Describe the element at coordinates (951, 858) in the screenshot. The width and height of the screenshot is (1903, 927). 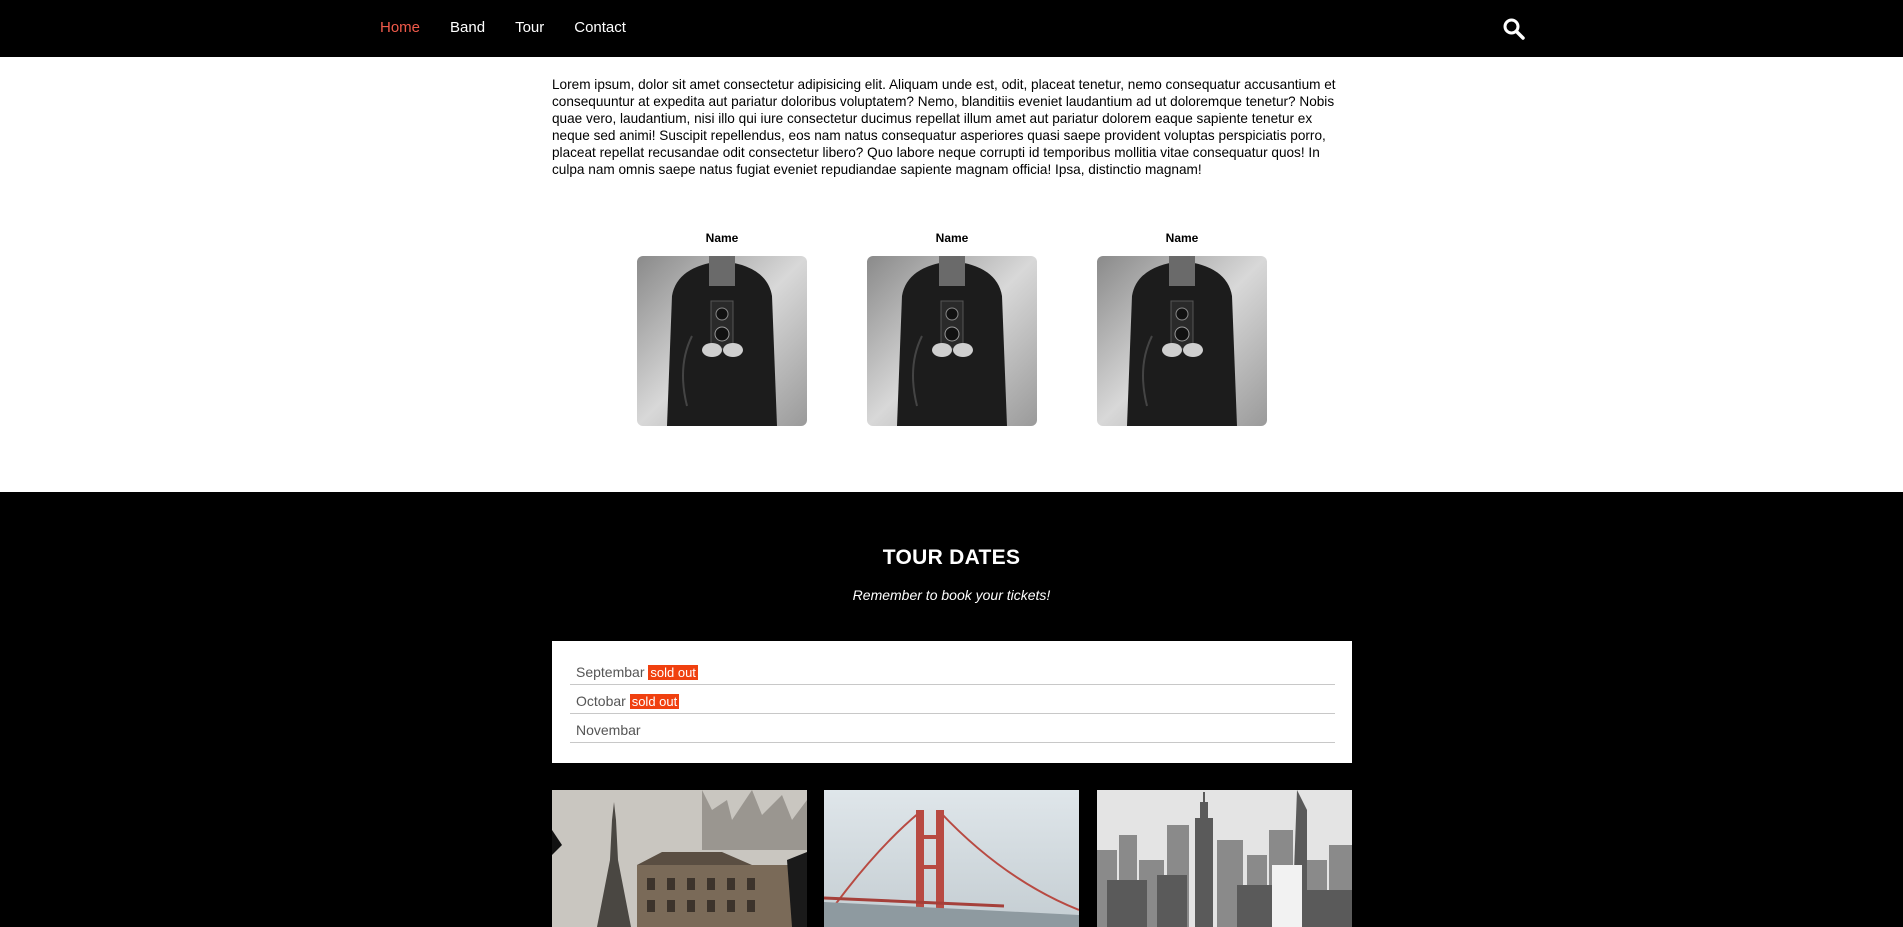
I see `city-photo-san-francisco` at that location.